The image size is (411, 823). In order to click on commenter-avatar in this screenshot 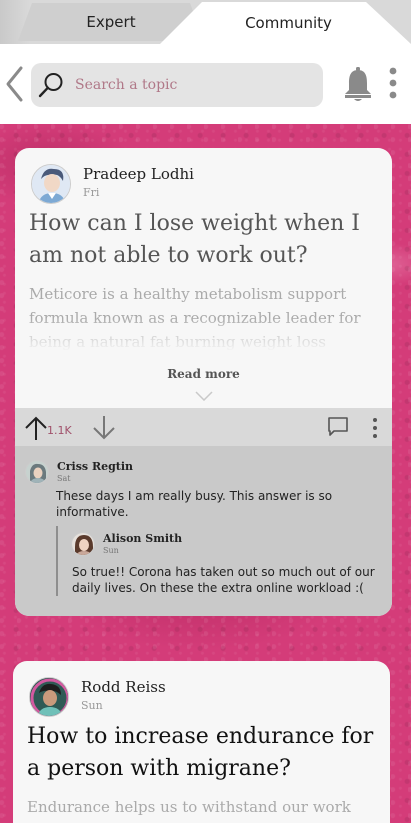, I will do `click(37, 472)`.